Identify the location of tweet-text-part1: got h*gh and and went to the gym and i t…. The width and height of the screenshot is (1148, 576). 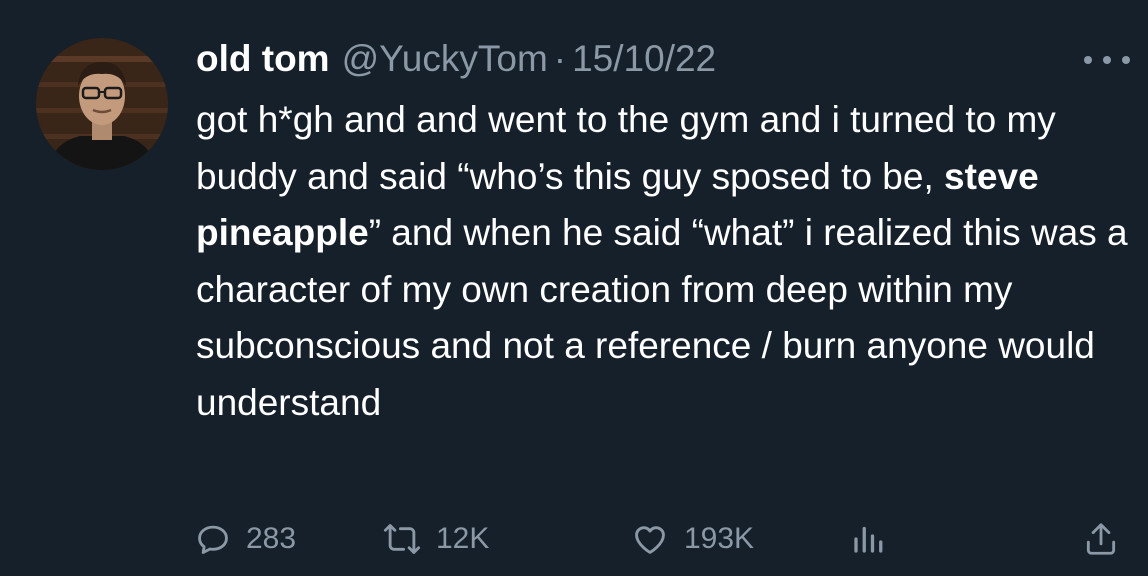
(626, 148).